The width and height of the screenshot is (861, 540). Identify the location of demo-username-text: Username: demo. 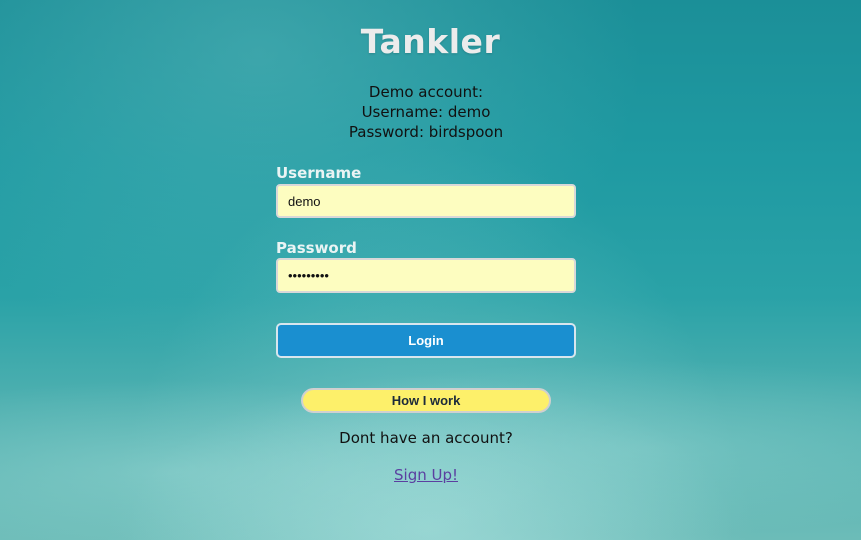
(426, 112).